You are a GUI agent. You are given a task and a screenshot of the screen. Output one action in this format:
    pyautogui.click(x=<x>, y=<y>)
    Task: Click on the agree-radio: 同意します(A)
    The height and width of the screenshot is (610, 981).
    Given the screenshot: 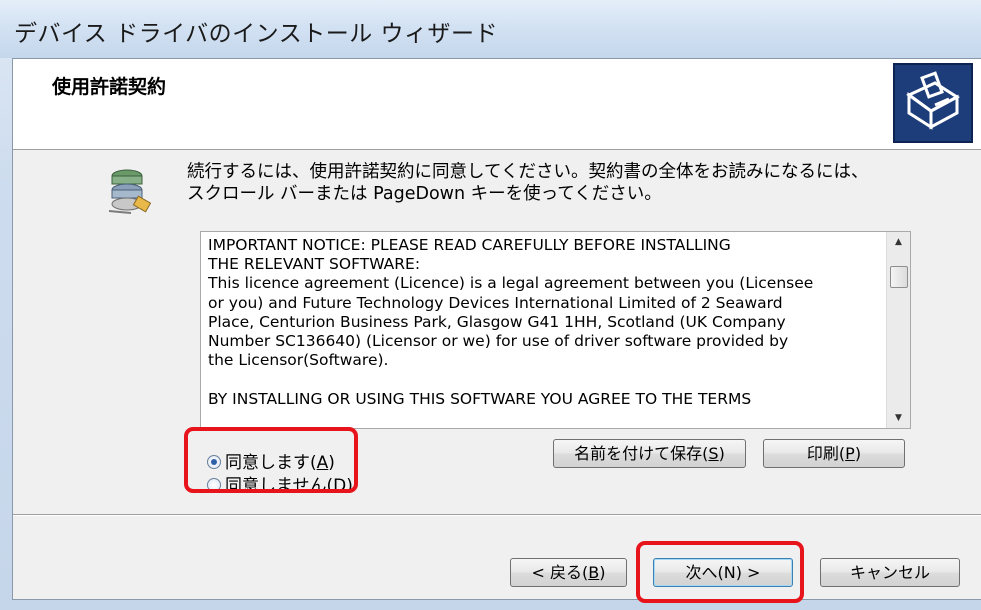 What is the action you would take?
    pyautogui.click(x=271, y=463)
    